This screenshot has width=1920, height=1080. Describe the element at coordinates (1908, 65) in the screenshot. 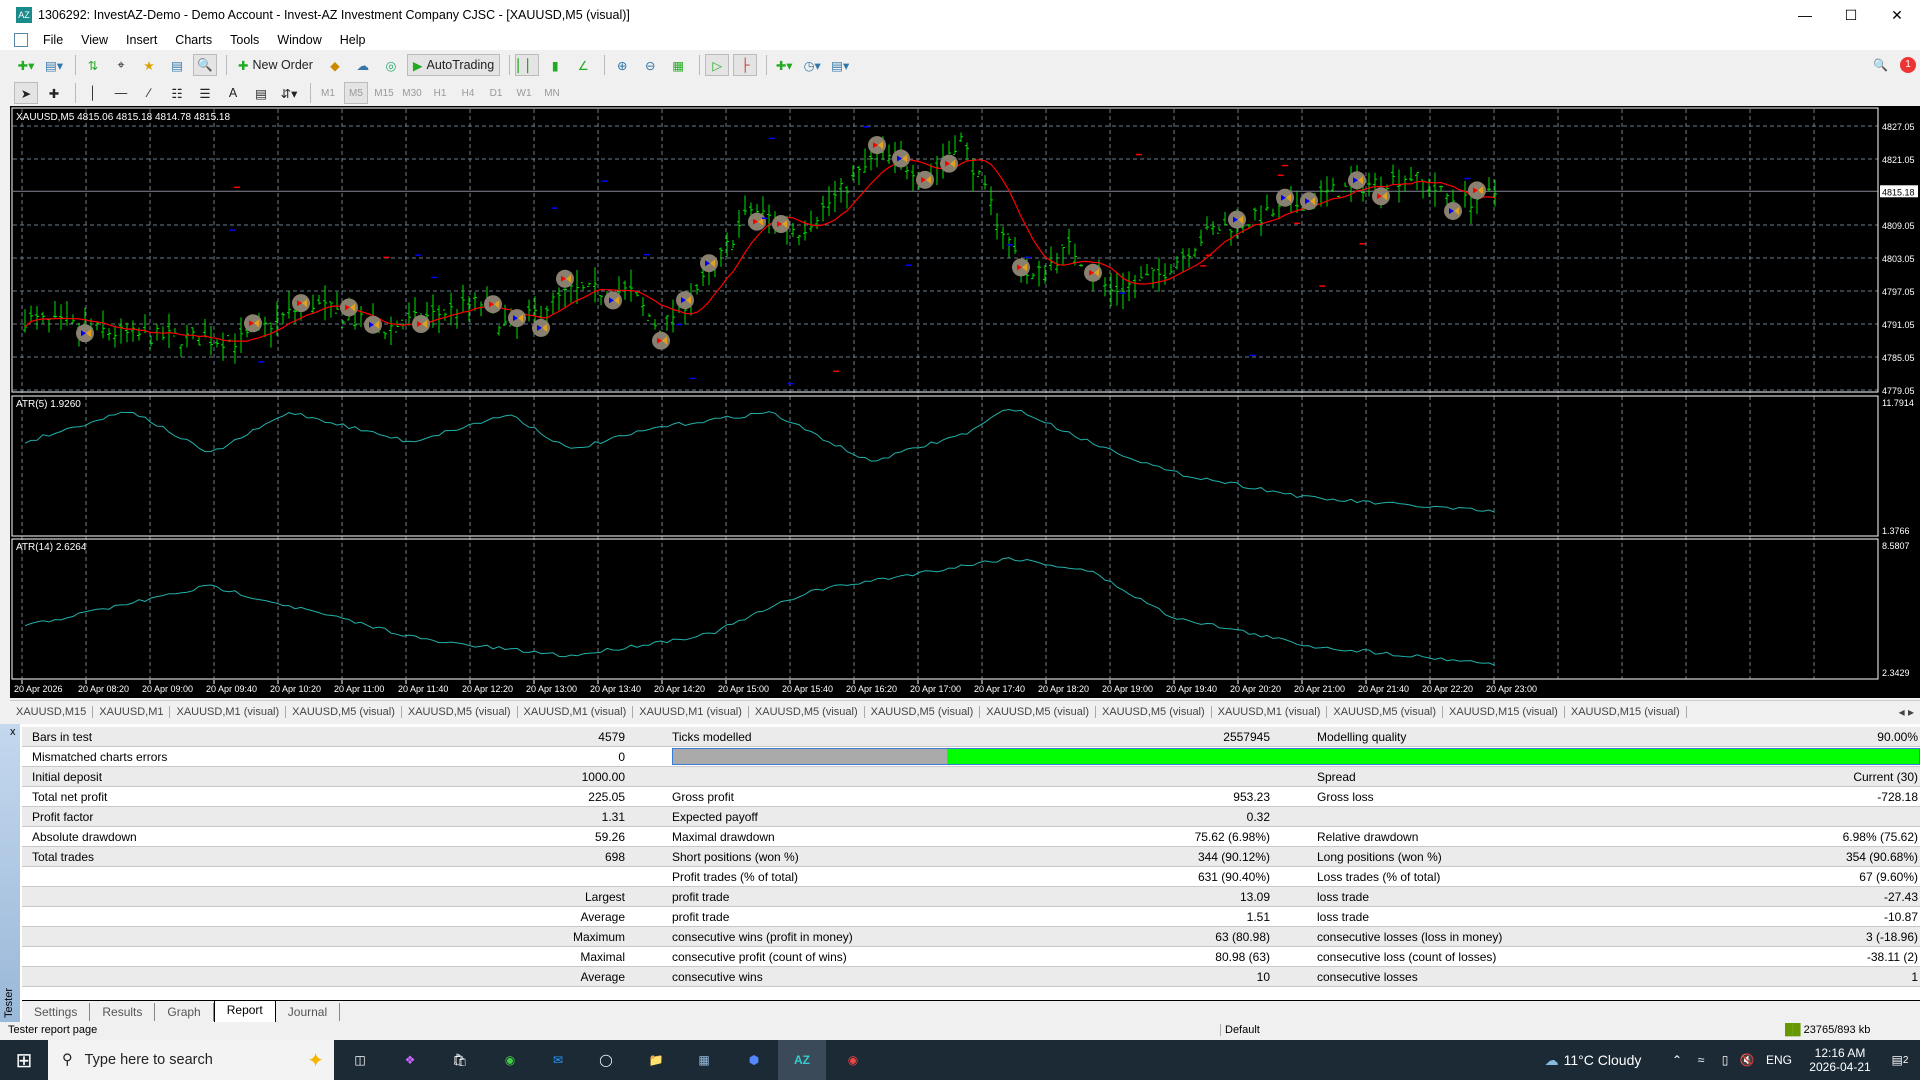

I see `notification-badge-icon: 1` at that location.